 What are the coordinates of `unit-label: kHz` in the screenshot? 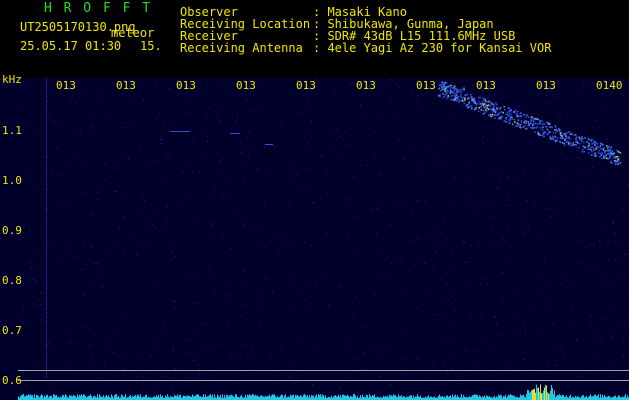 It's located at (12, 79).